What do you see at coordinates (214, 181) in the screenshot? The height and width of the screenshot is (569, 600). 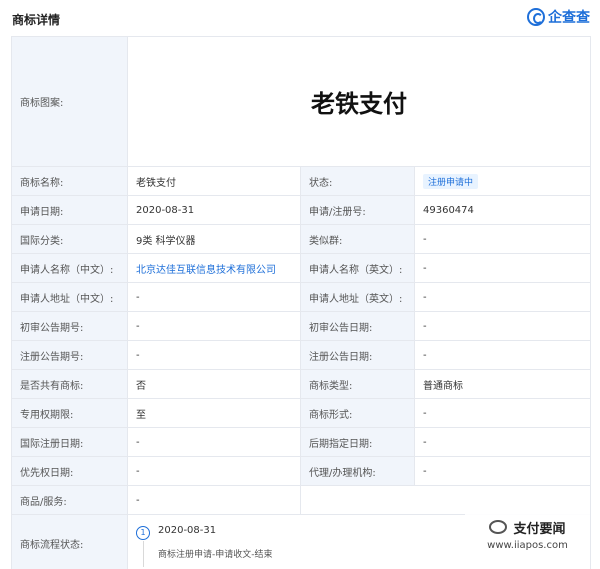 I see `field-value: 老铁支付` at bounding box center [214, 181].